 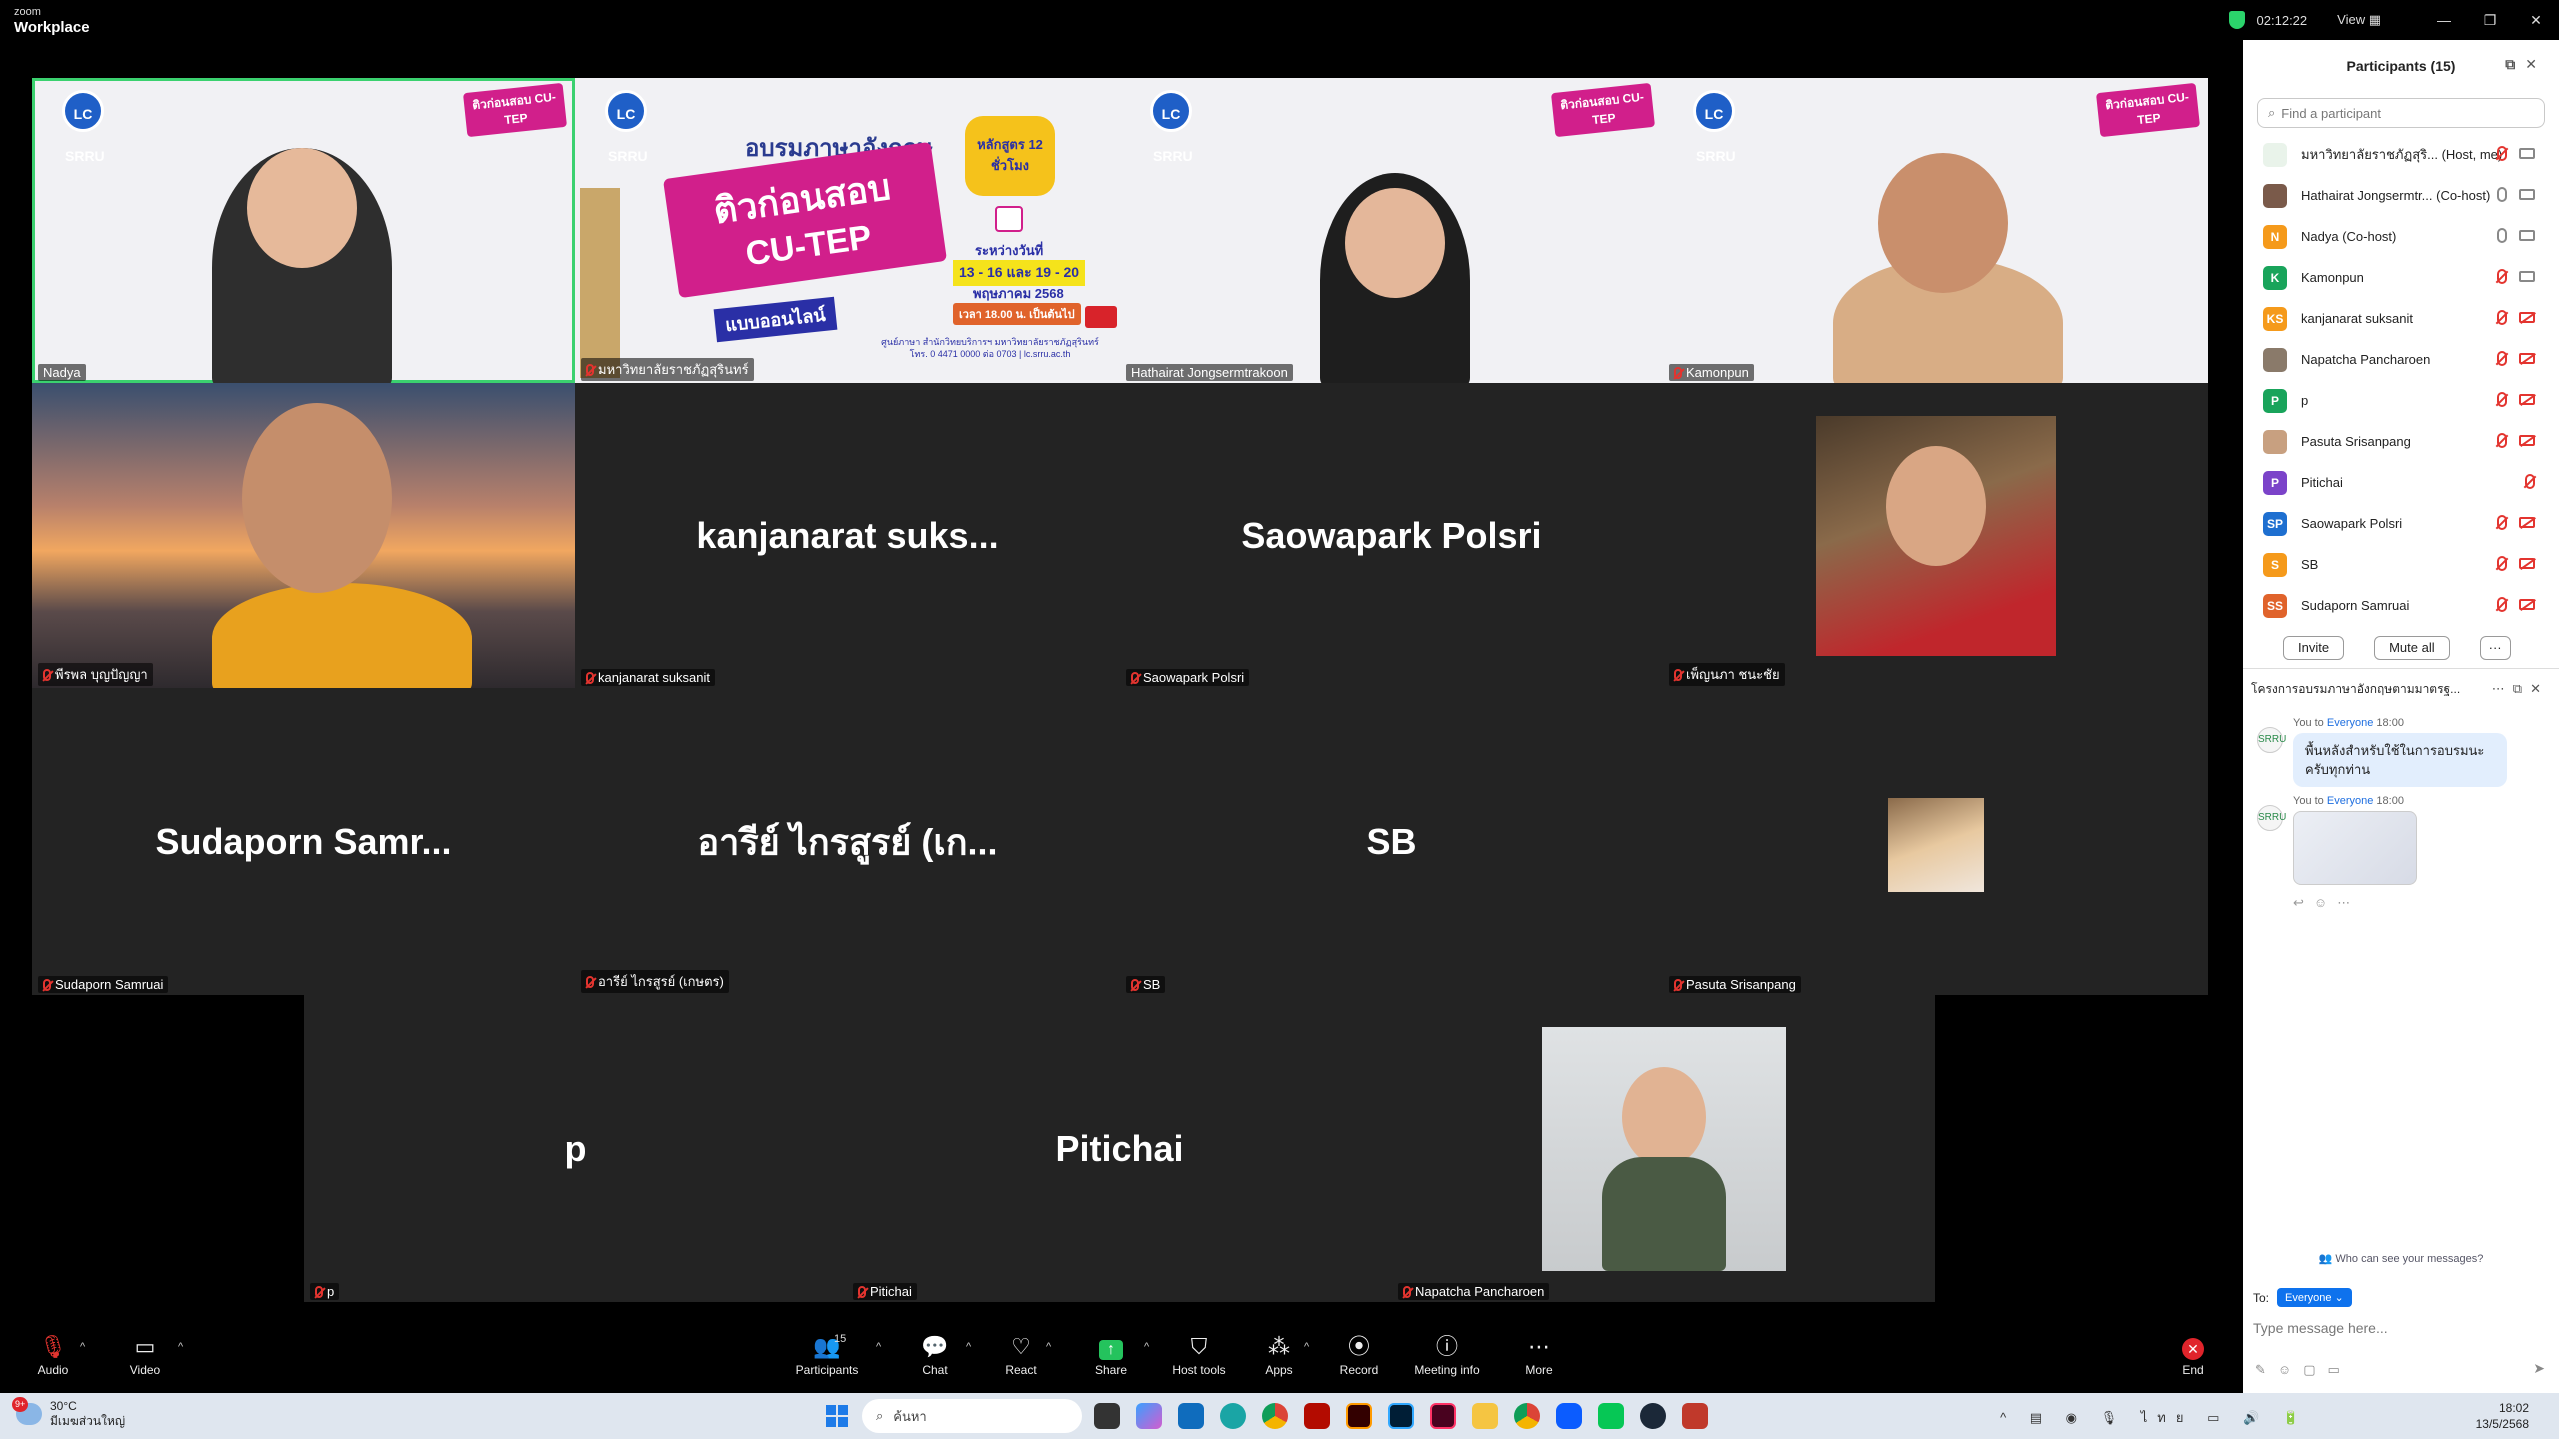 What do you see at coordinates (1279, 1355) in the screenshot?
I see `apps-button: ⁂ Apps` at bounding box center [1279, 1355].